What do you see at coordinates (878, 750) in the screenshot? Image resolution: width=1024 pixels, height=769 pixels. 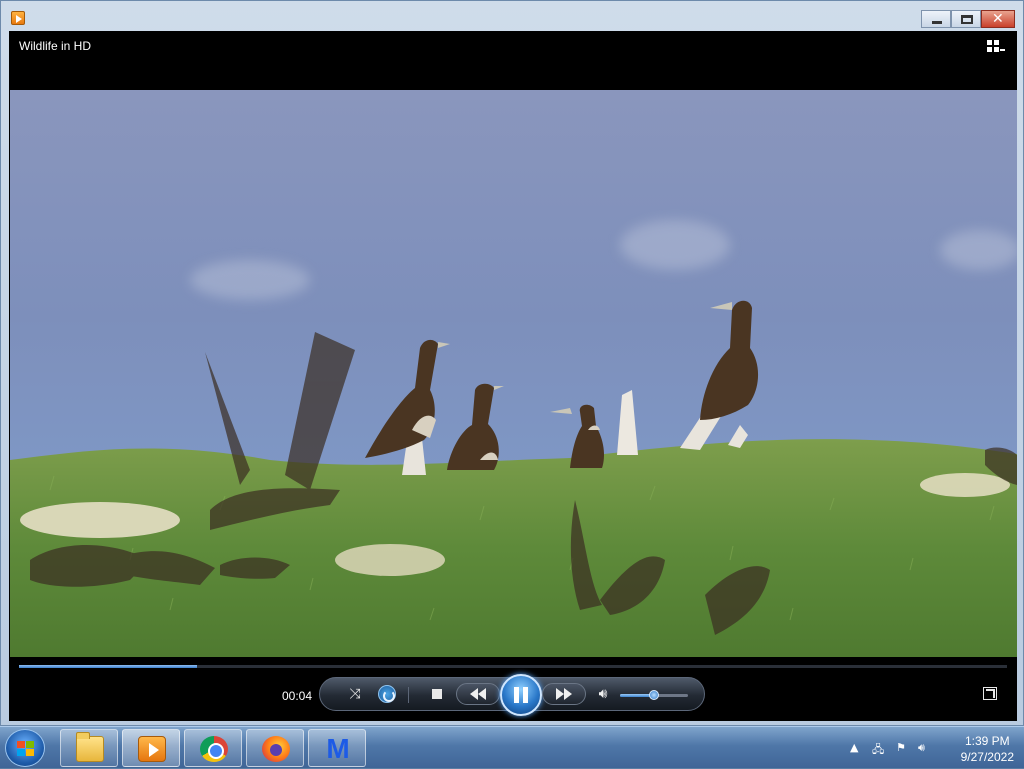 I see `network-icon: 🖧︎` at bounding box center [878, 750].